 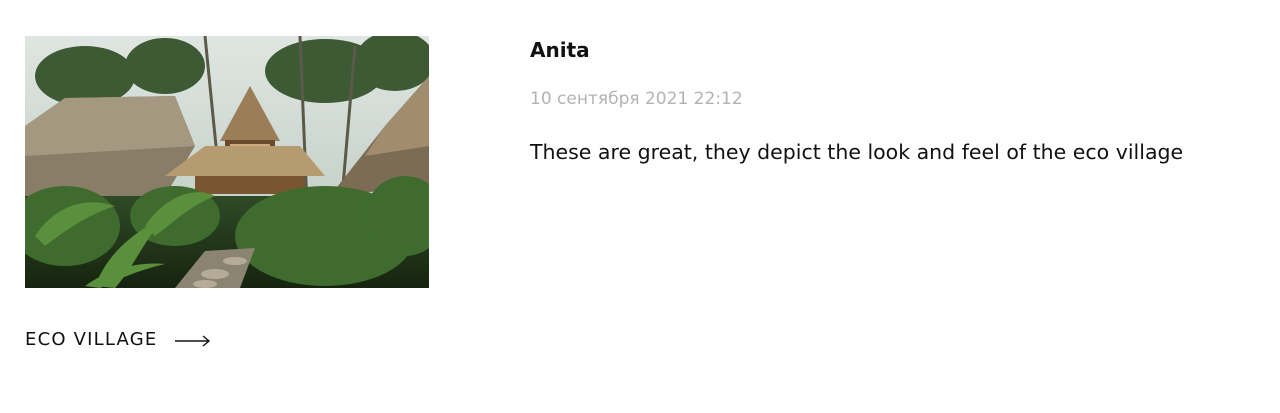 I want to click on review-date: 10 сентября 2021 22:12, so click(x=636, y=99).